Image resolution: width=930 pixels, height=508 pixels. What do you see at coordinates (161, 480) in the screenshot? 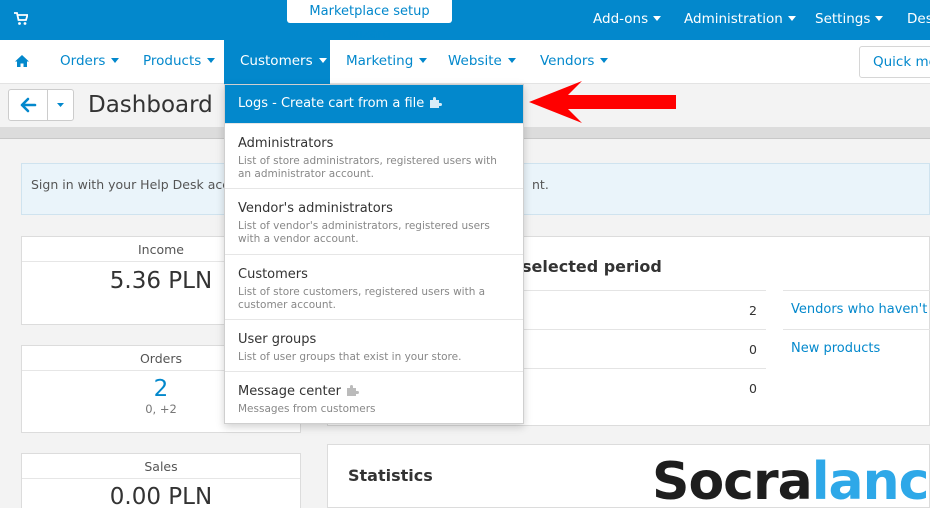
I see `sales-card: Sales 0.00 PLN` at bounding box center [161, 480].